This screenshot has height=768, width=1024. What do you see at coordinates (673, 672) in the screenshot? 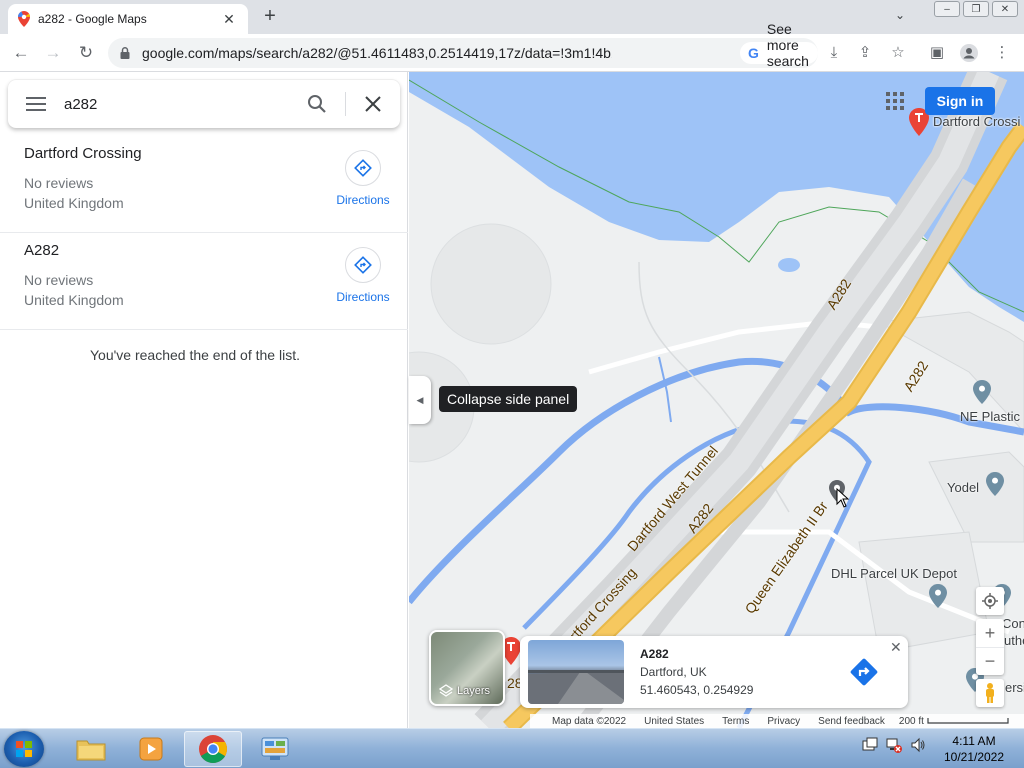
I see `info-card-place: Dartford, UK` at bounding box center [673, 672].